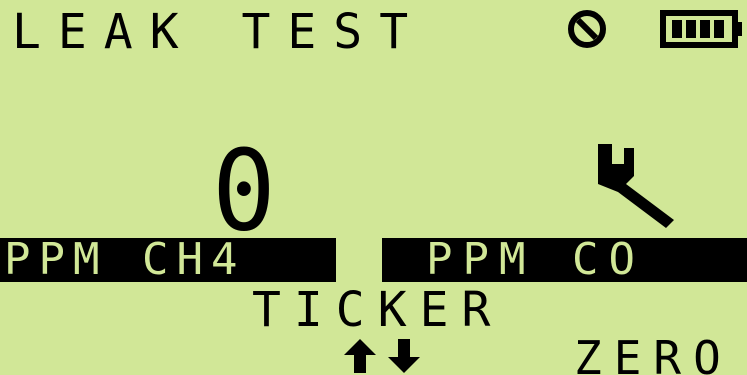 The width and height of the screenshot is (747, 375). Describe the element at coordinates (244, 191) in the screenshot. I see `gas-reading-value: 0` at that location.